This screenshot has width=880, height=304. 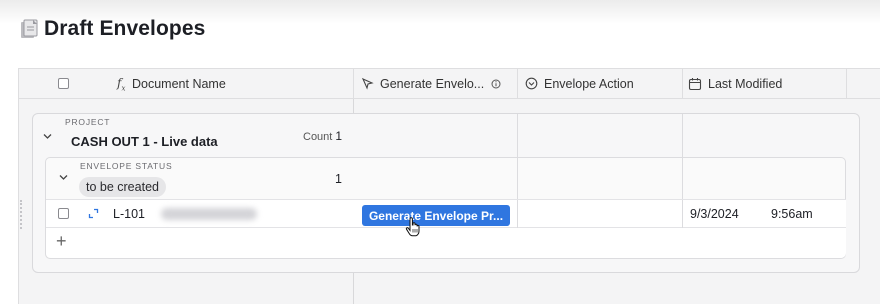 I want to click on calendar-edit-icon, so click(x=695, y=83).